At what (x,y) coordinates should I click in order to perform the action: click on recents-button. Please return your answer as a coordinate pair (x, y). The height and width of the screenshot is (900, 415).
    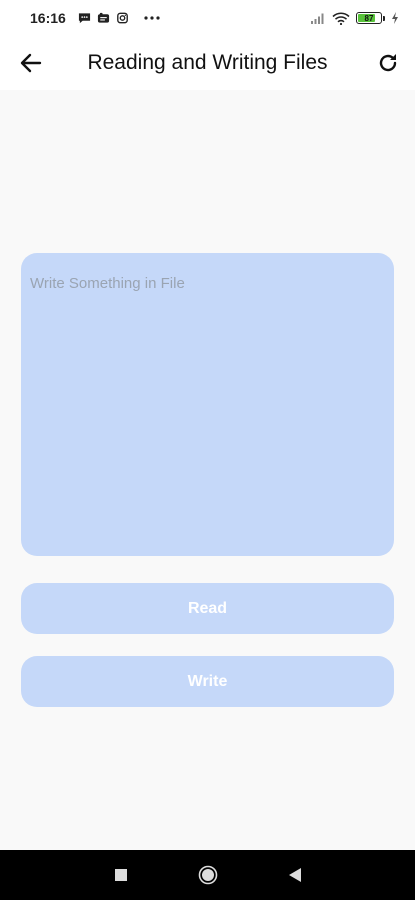
    Looking at the image, I should click on (121, 875).